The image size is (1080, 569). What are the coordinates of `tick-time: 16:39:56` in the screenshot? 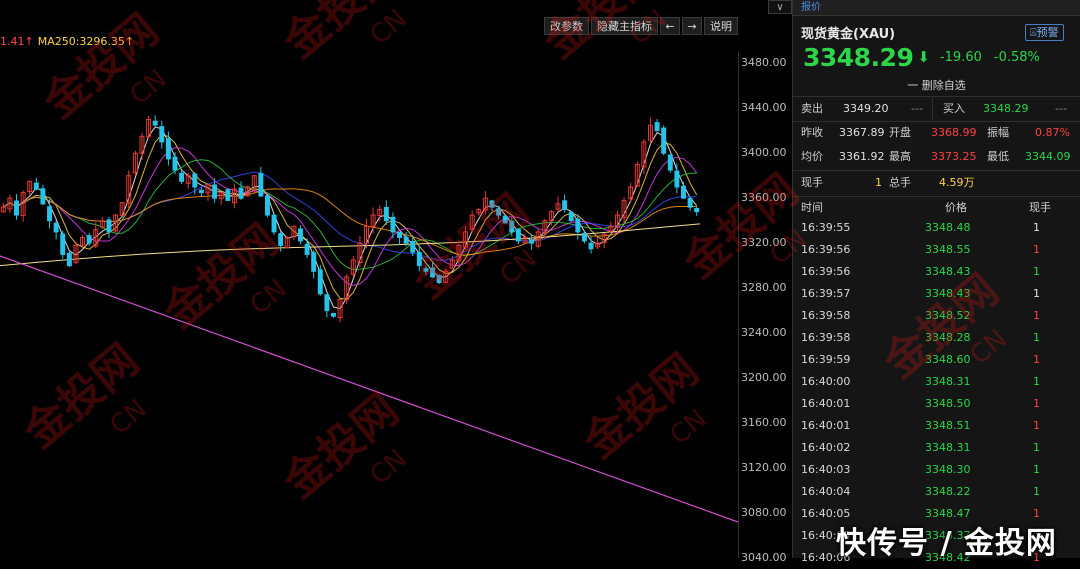 It's located at (826, 271).